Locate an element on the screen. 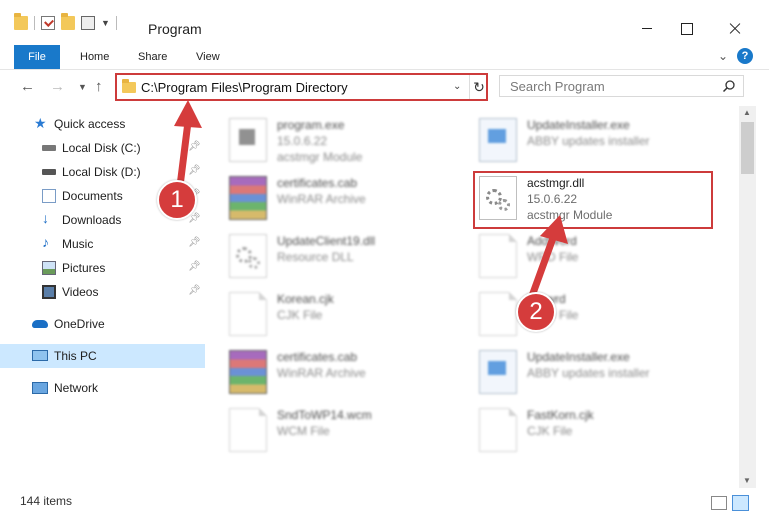 The height and width of the screenshot is (522, 769). music-icon: ♪ is located at coordinates (45, 242).